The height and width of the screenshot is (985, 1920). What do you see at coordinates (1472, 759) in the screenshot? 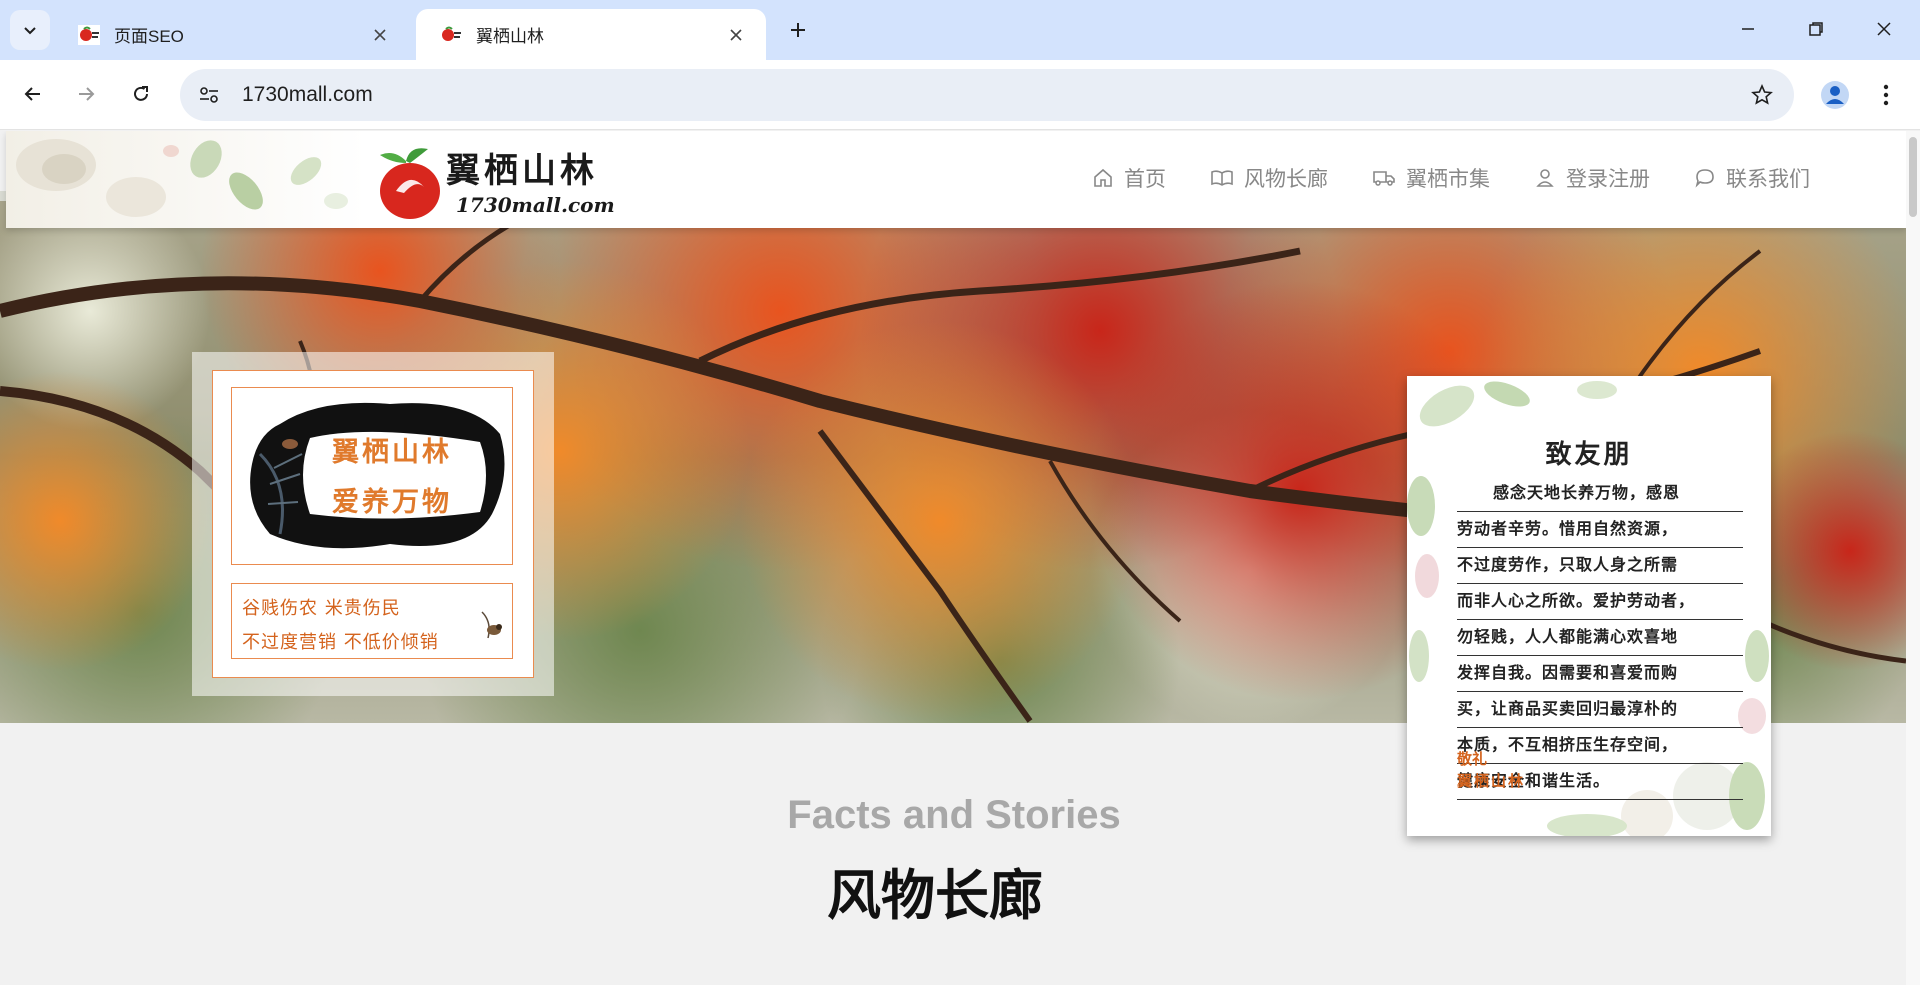
I see `letter-closing: 敬礼` at bounding box center [1472, 759].